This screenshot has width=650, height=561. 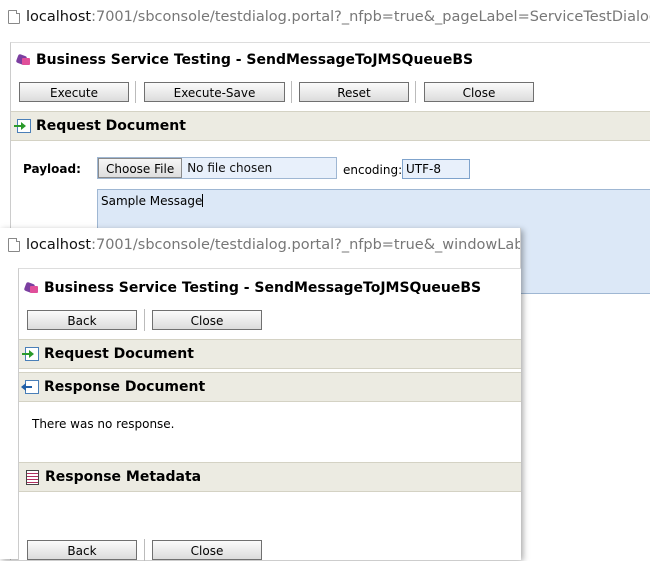 What do you see at coordinates (373, 170) in the screenshot?
I see `encoding-label: encoding:` at bounding box center [373, 170].